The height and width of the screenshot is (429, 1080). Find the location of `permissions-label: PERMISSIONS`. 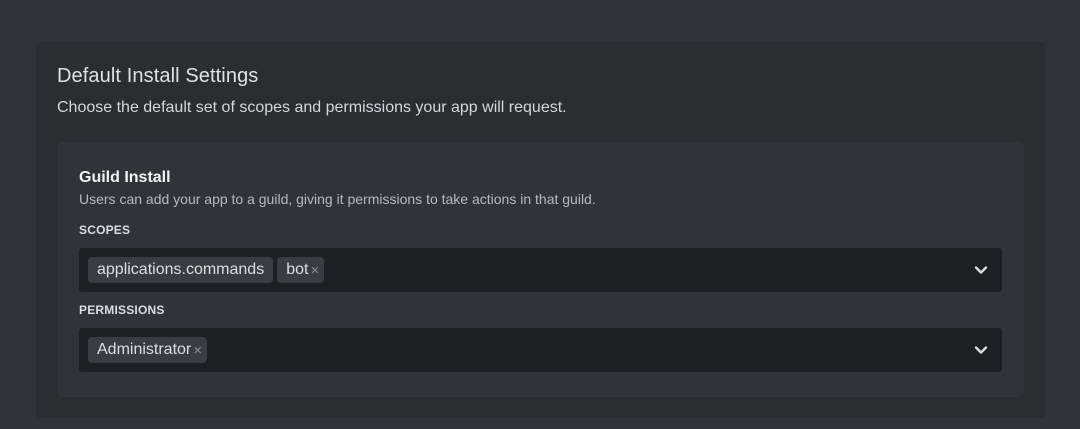

permissions-label: PERMISSIONS is located at coordinates (122, 310).